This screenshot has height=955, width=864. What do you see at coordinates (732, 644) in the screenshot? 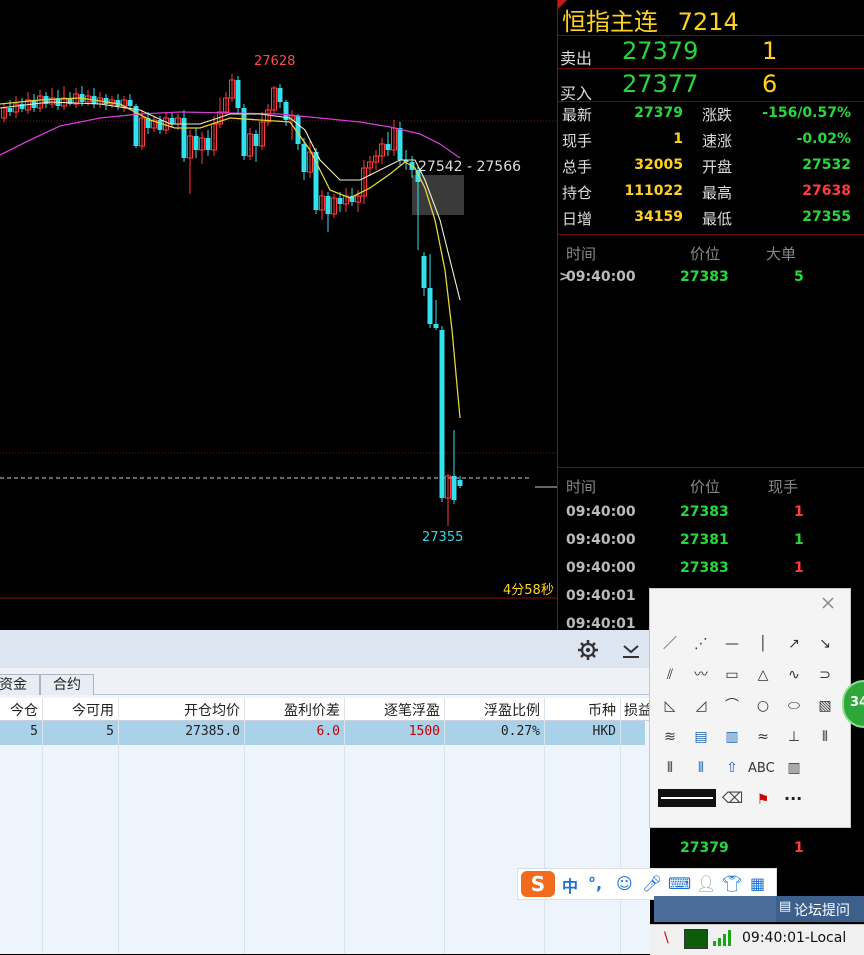
I see `horizontal-line-tool-icon: —` at bounding box center [732, 644].